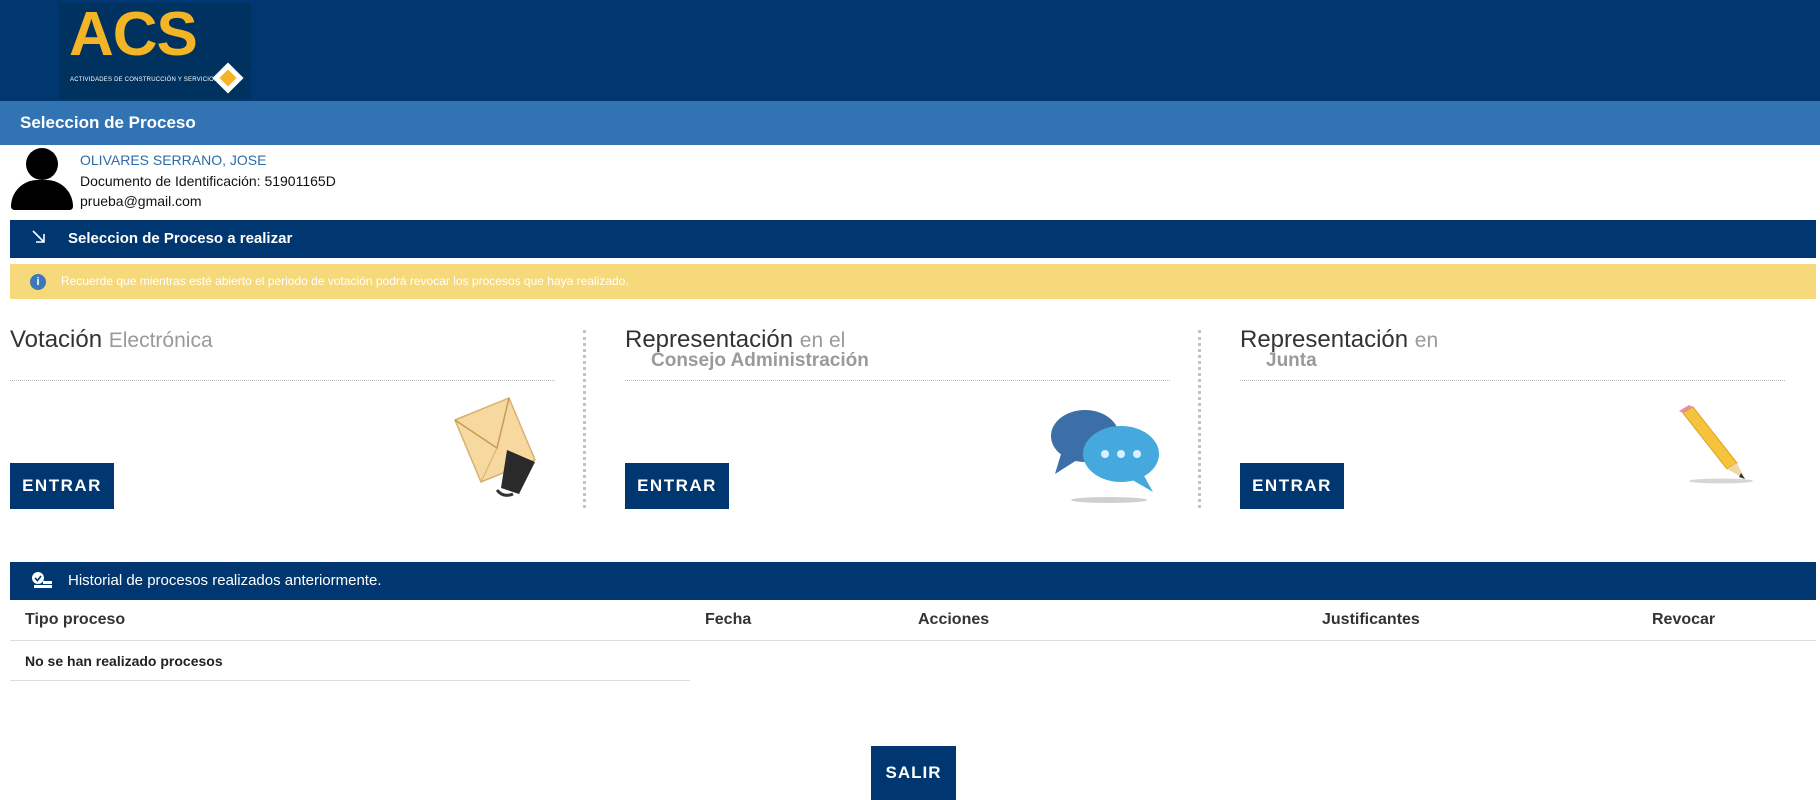 This screenshot has width=1820, height=800. I want to click on user-document: Documento de Identificación: 51901165D, so click(208, 181).